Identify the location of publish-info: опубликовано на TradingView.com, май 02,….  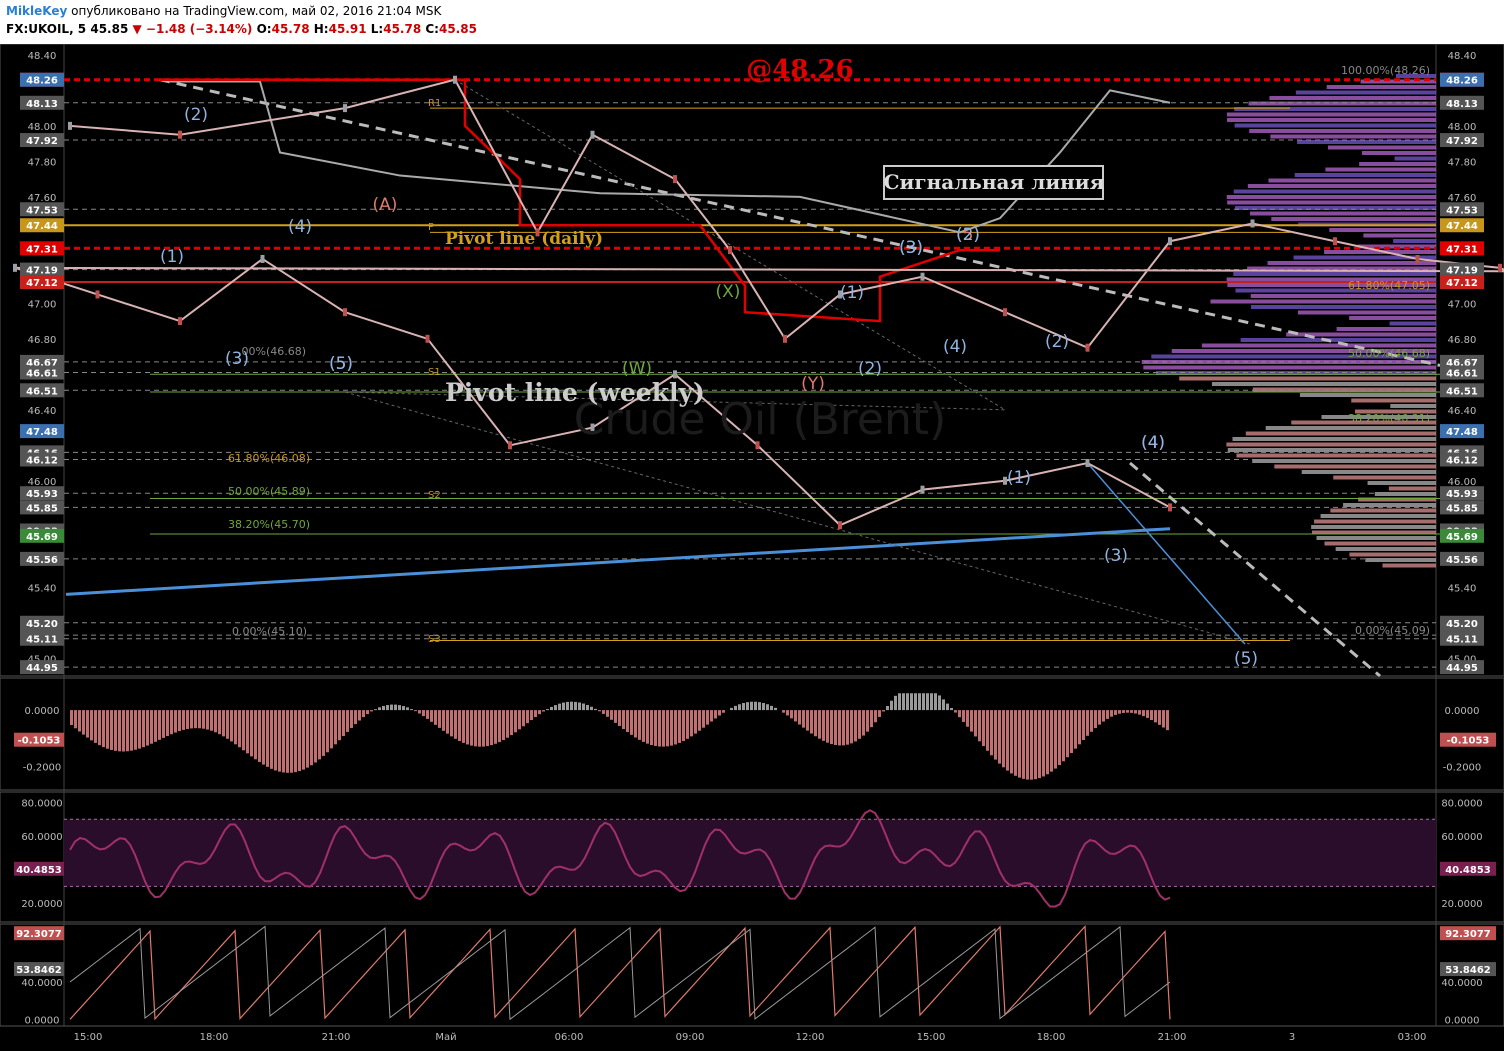
(254, 11).